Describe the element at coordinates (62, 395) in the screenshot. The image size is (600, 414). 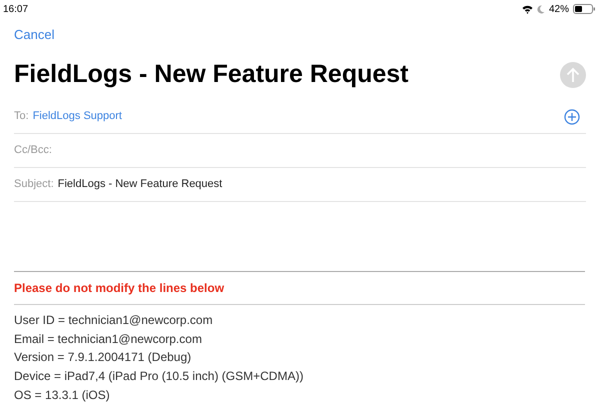
I see `info-line: OS = 13.3.1 (iOS)` at that location.